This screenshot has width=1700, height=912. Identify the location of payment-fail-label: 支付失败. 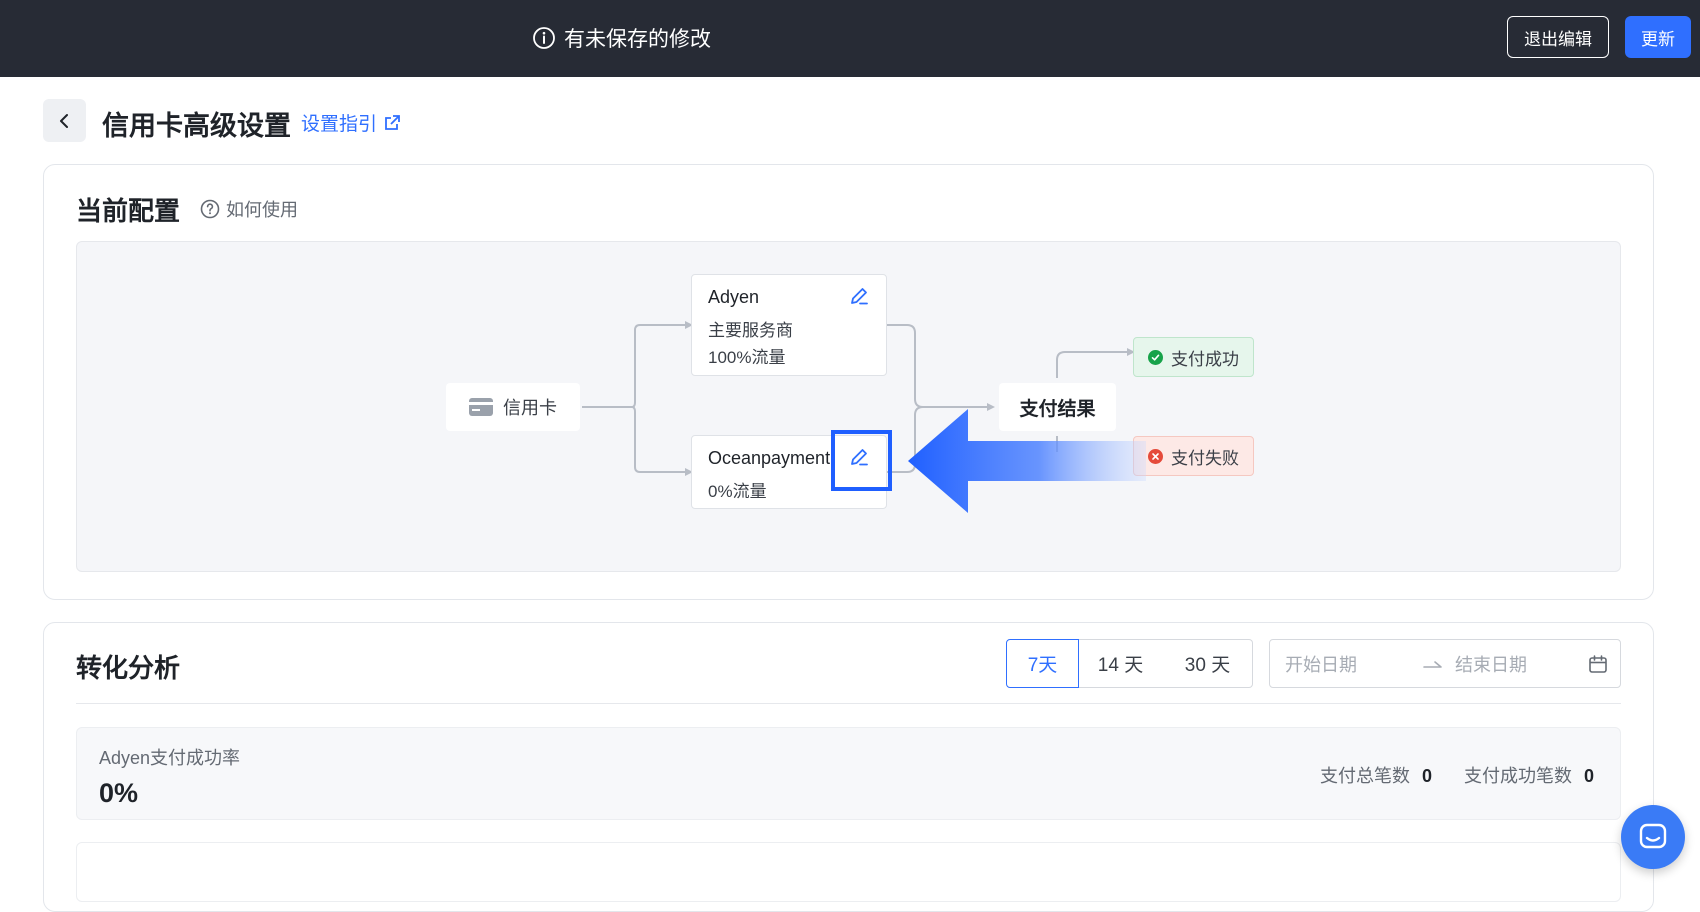
(1205, 458).